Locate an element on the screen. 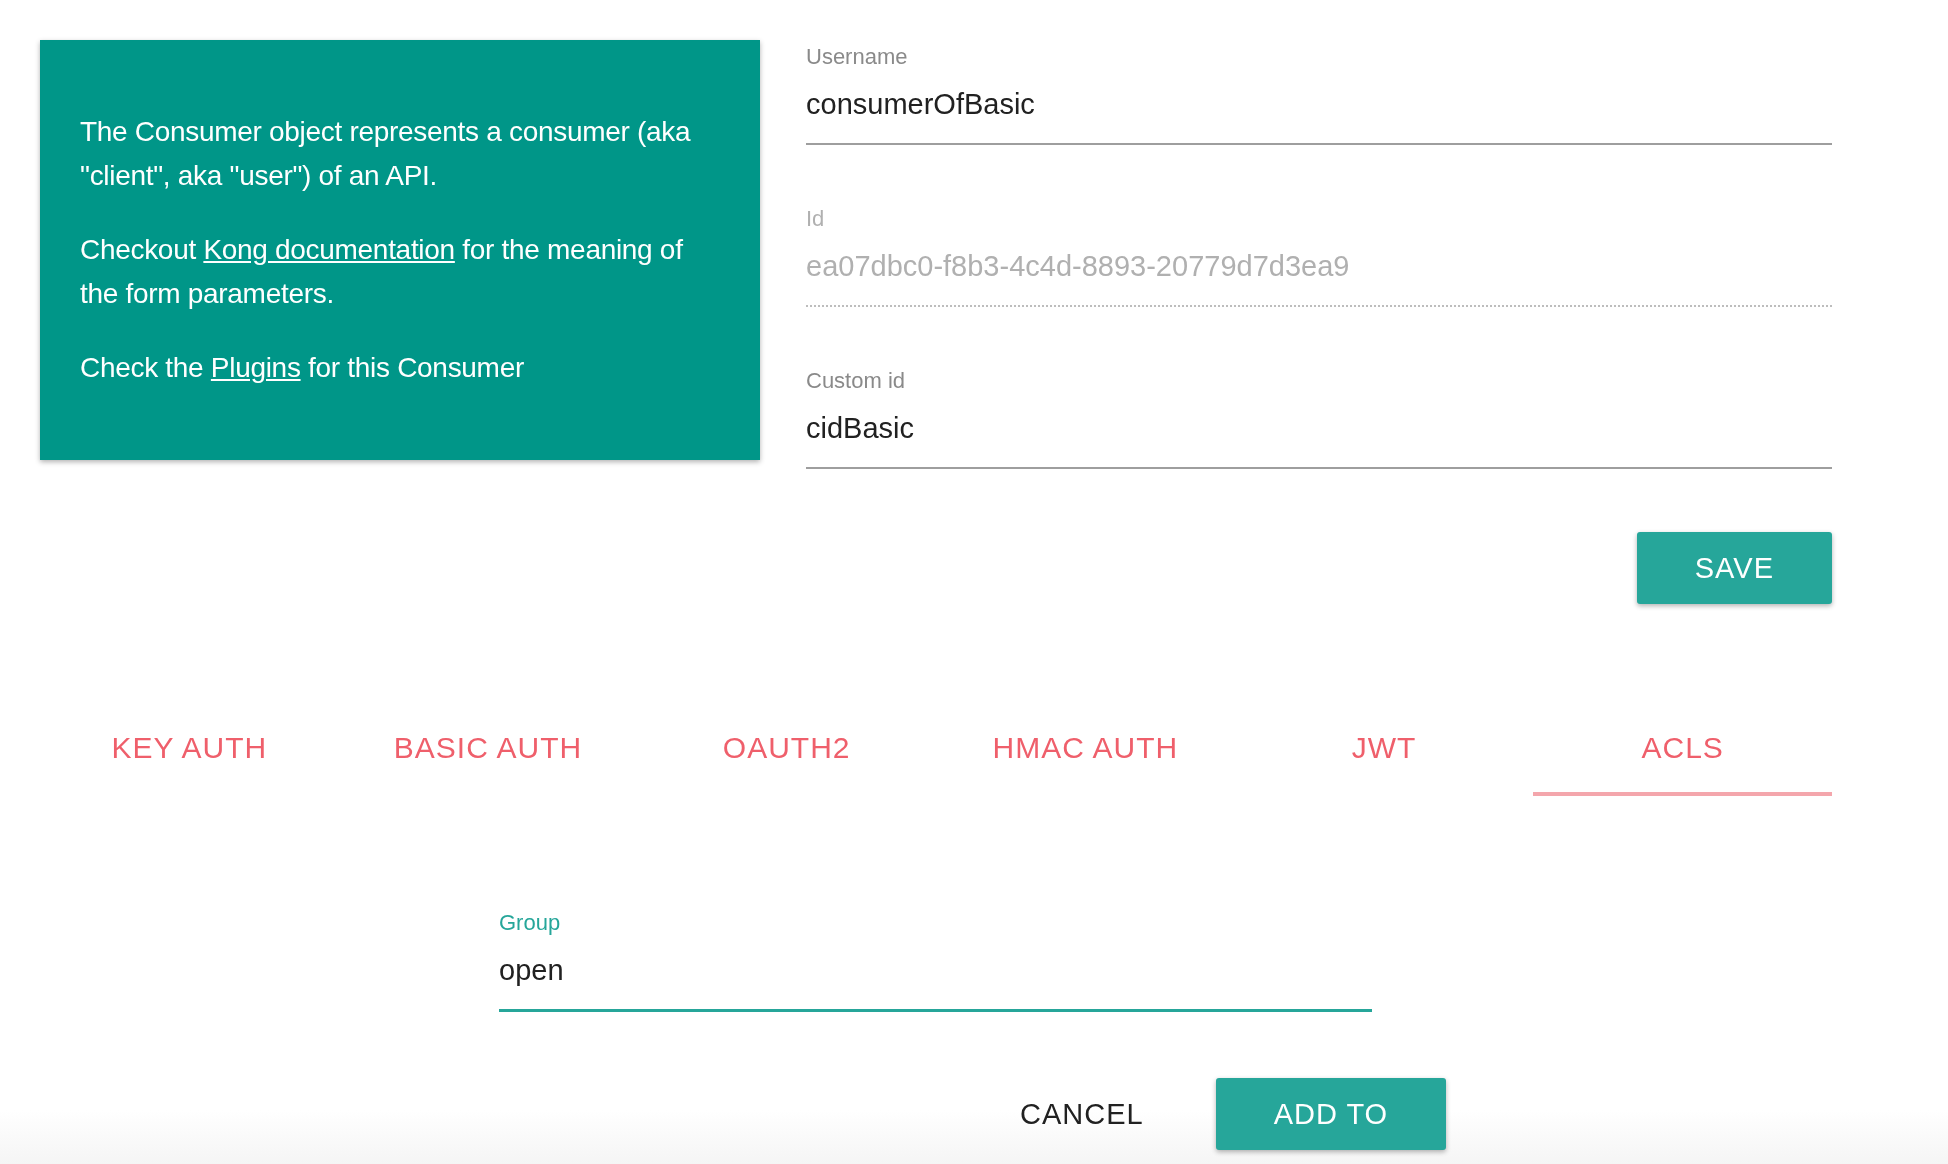 Image resolution: width=1948 pixels, height=1164 pixels. add-button: ADD TO is located at coordinates (1331, 1114).